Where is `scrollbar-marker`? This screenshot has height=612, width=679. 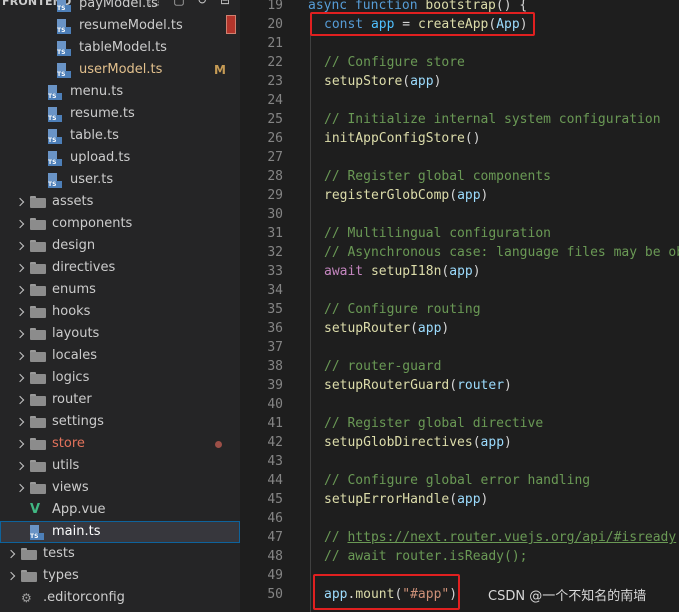 scrollbar-marker is located at coordinates (231, 24).